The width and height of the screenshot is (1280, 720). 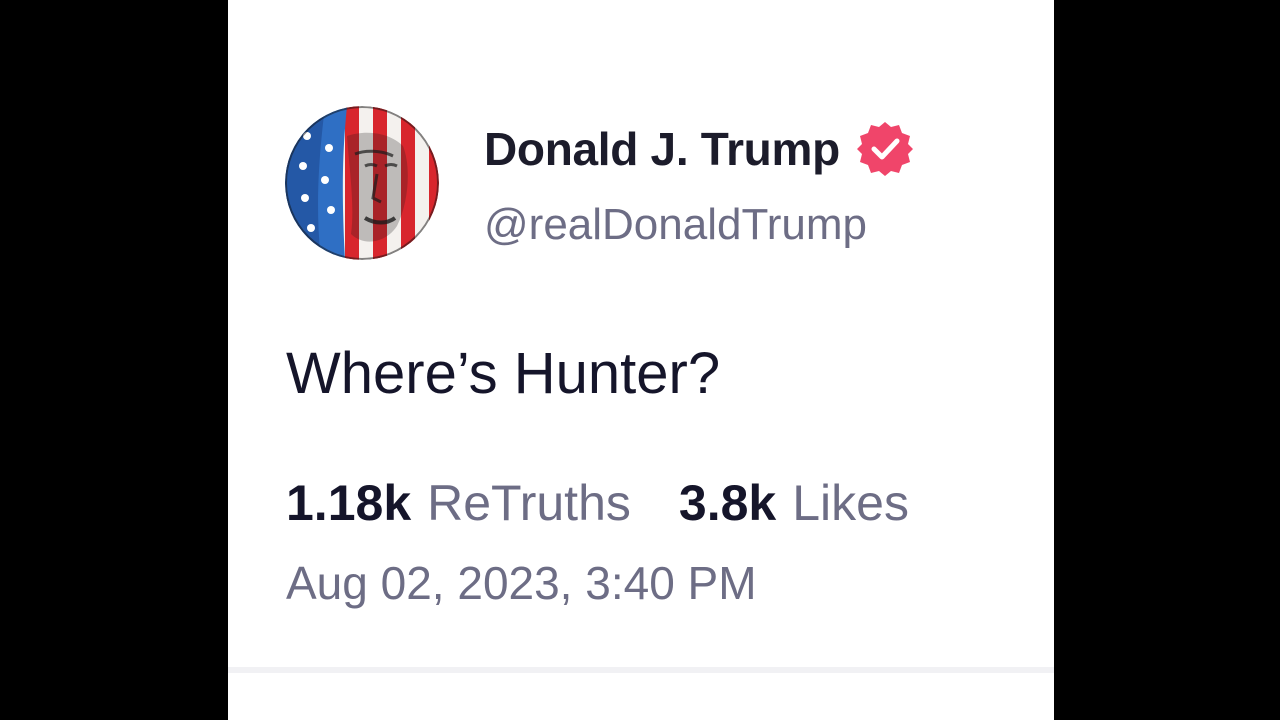 I want to click on flag-portrait-avatar-icon, so click(x=362, y=183).